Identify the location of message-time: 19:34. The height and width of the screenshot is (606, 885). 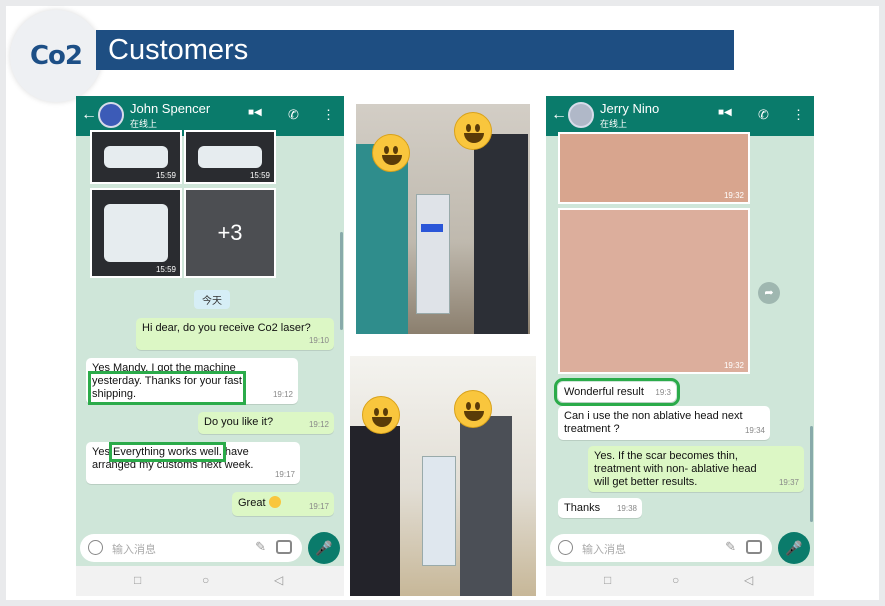
(754, 430).